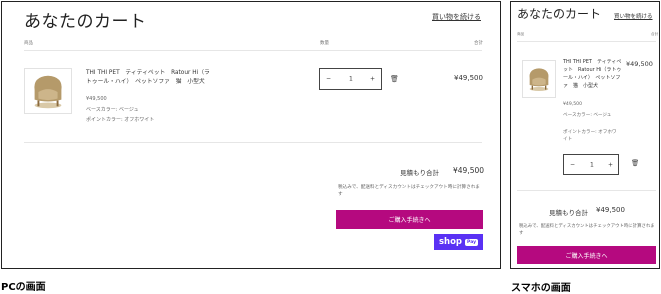  What do you see at coordinates (541, 288) in the screenshot?
I see `smartphone-caption: スマホの画面` at bounding box center [541, 288].